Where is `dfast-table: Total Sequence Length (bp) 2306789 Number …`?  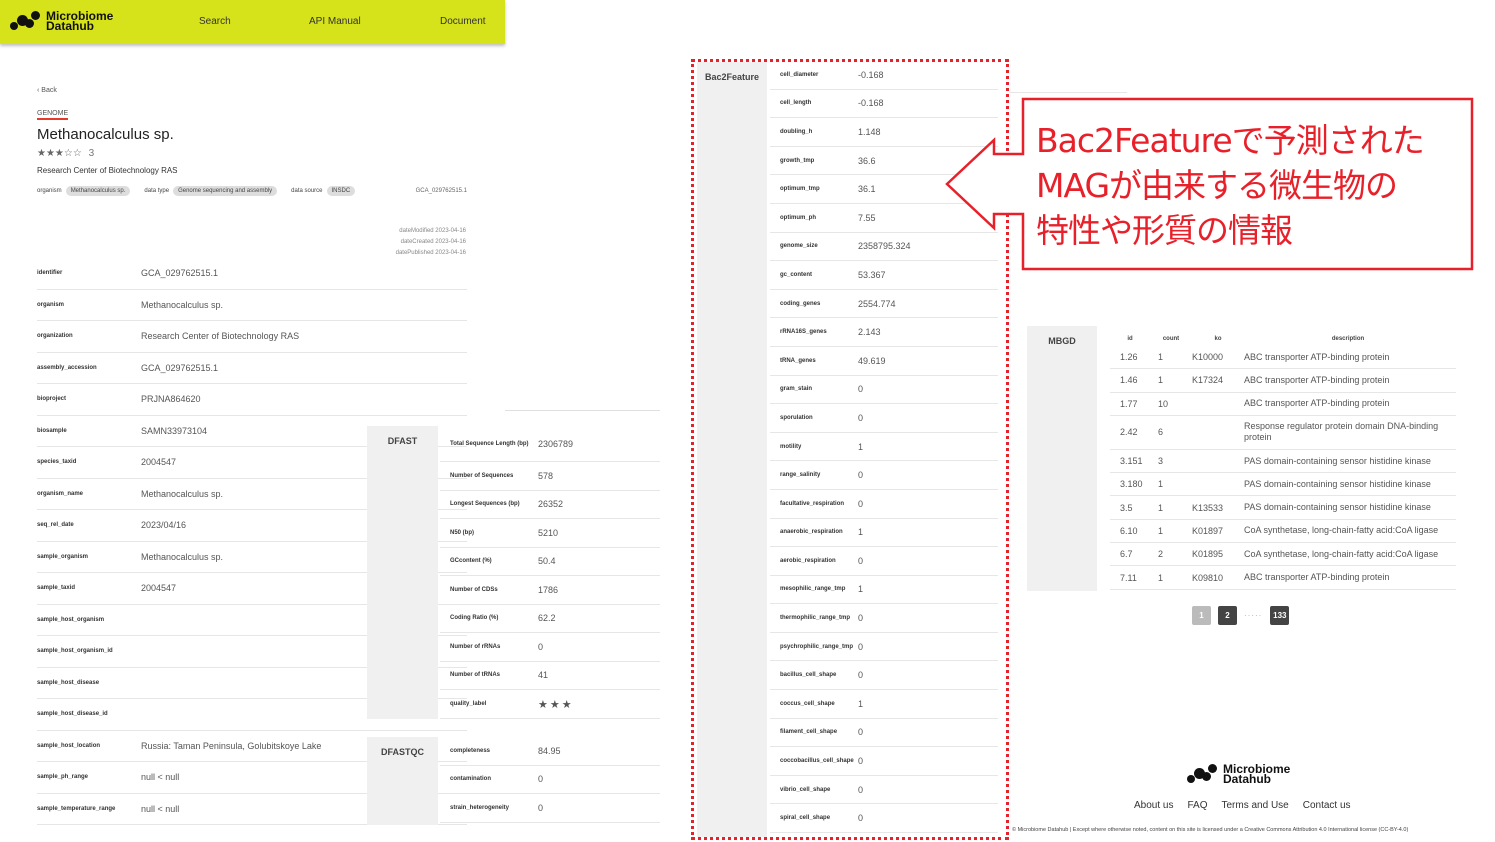 dfast-table: Total Sequence Length (bp) 2306789 Number … is located at coordinates (550, 572).